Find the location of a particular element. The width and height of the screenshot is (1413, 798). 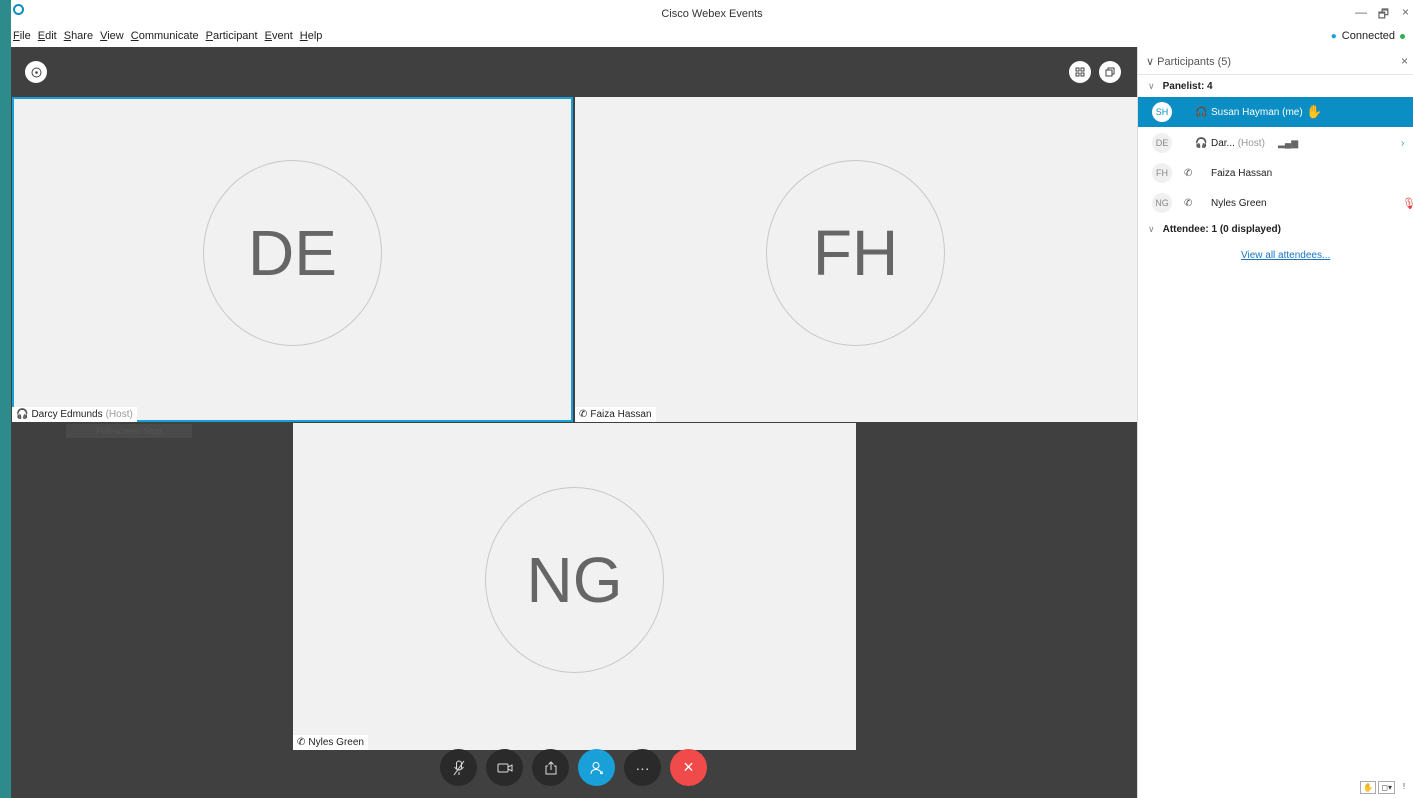

desktop-edge is located at coordinates (5, 399).